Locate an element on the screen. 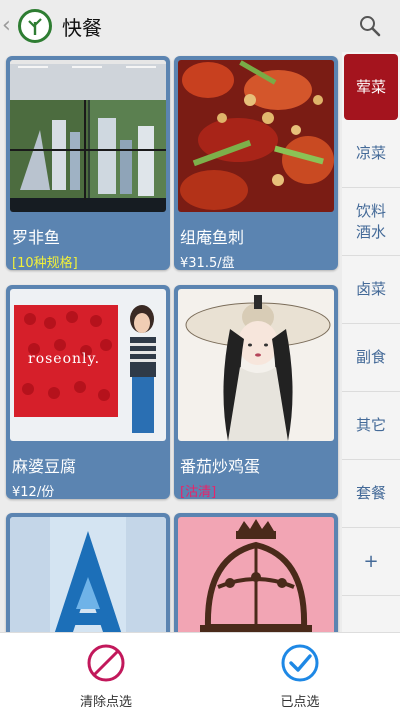 Image resolution: width=400 pixels, height=711 pixels. dish-name: 罗非鱼 is located at coordinates (36, 237).